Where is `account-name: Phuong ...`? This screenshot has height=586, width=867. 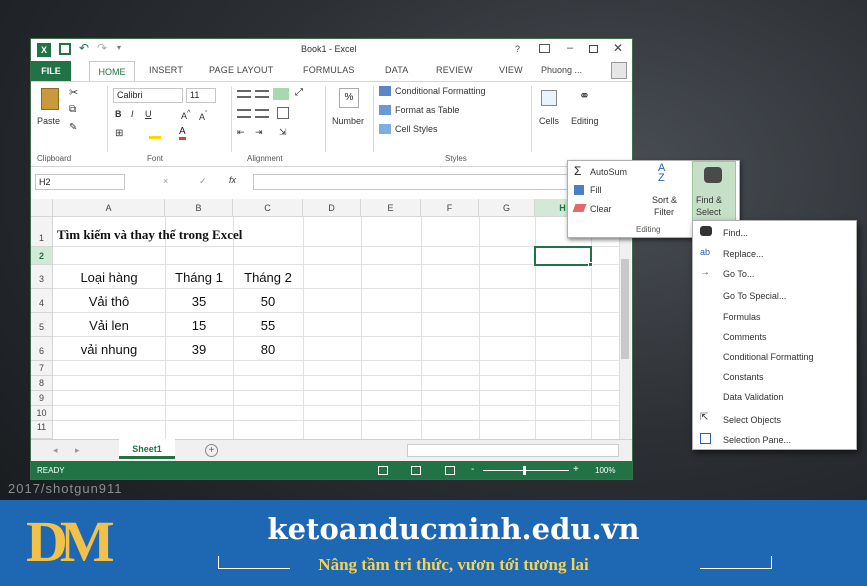 account-name: Phuong ... is located at coordinates (561, 70).